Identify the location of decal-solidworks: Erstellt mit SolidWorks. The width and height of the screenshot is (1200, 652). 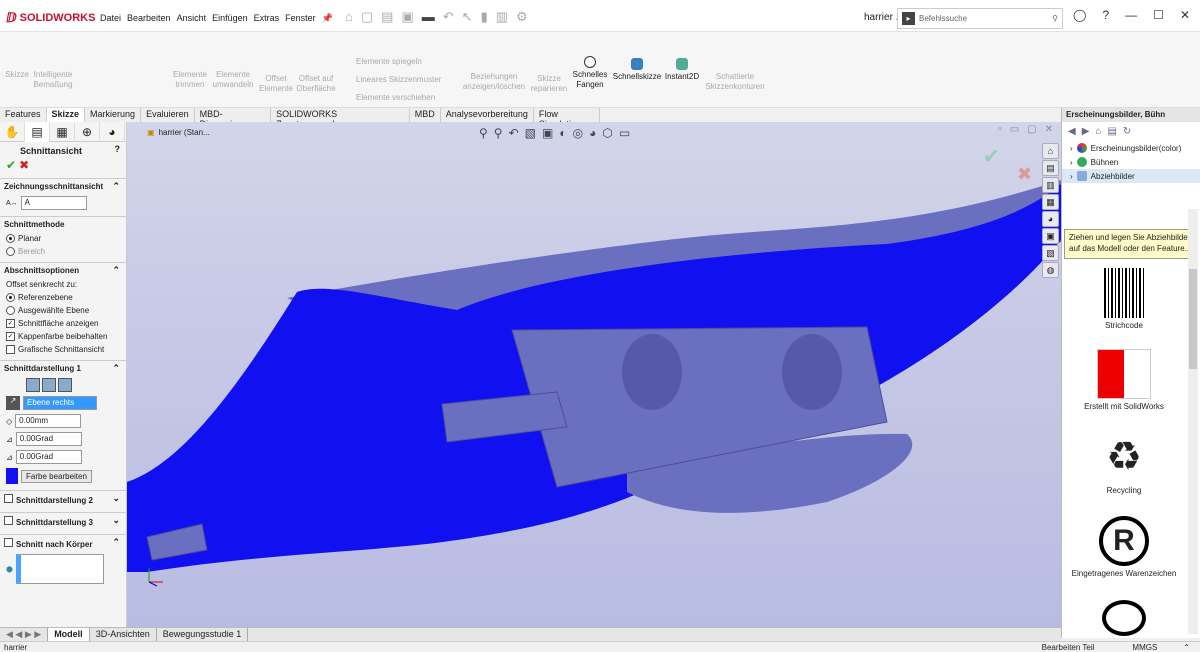
(1124, 380).